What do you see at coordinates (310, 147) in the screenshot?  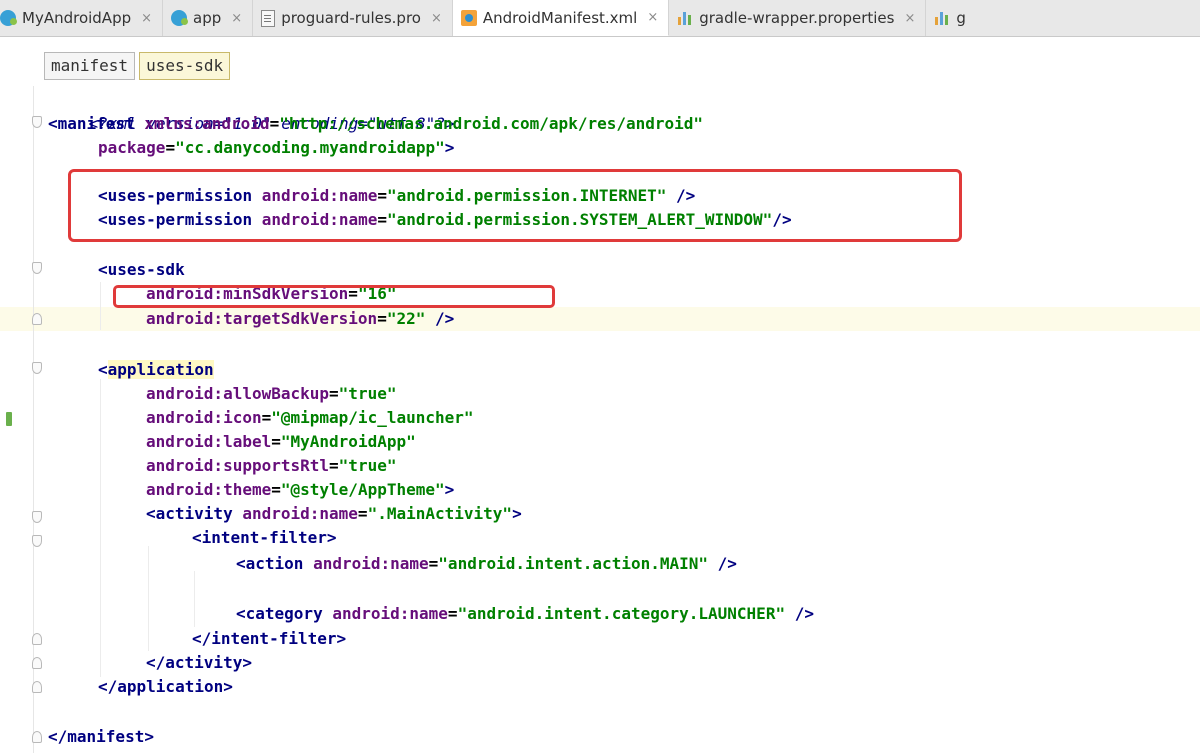 I see `attr-value: "cc.danycoding.myandroidapp"` at bounding box center [310, 147].